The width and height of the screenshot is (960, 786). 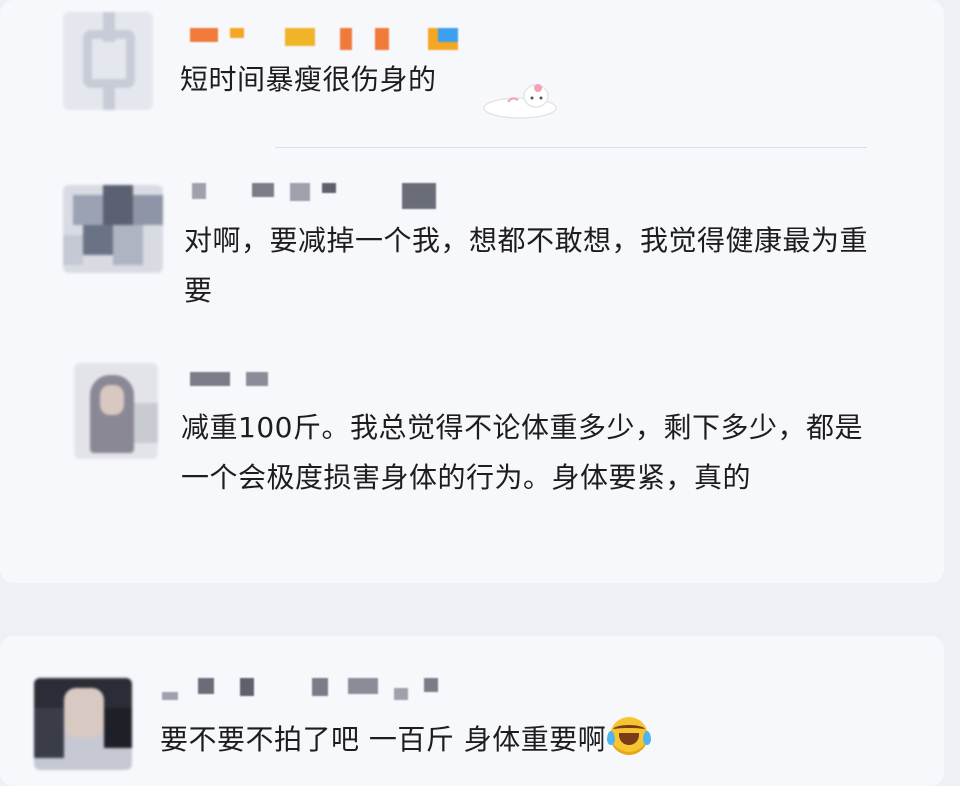 I want to click on laughing-crying-emoji-icon, so click(x=629, y=736).